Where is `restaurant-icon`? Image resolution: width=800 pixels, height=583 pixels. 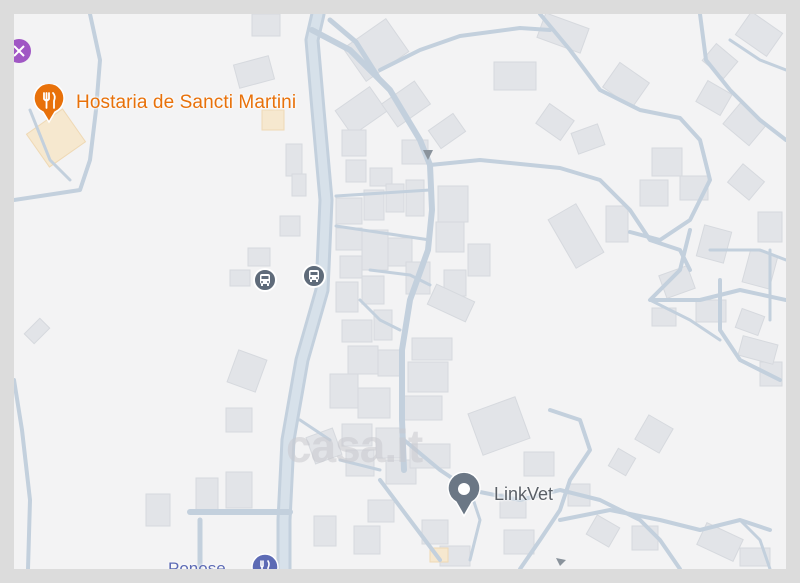
restaurant-icon is located at coordinates (265, 560).